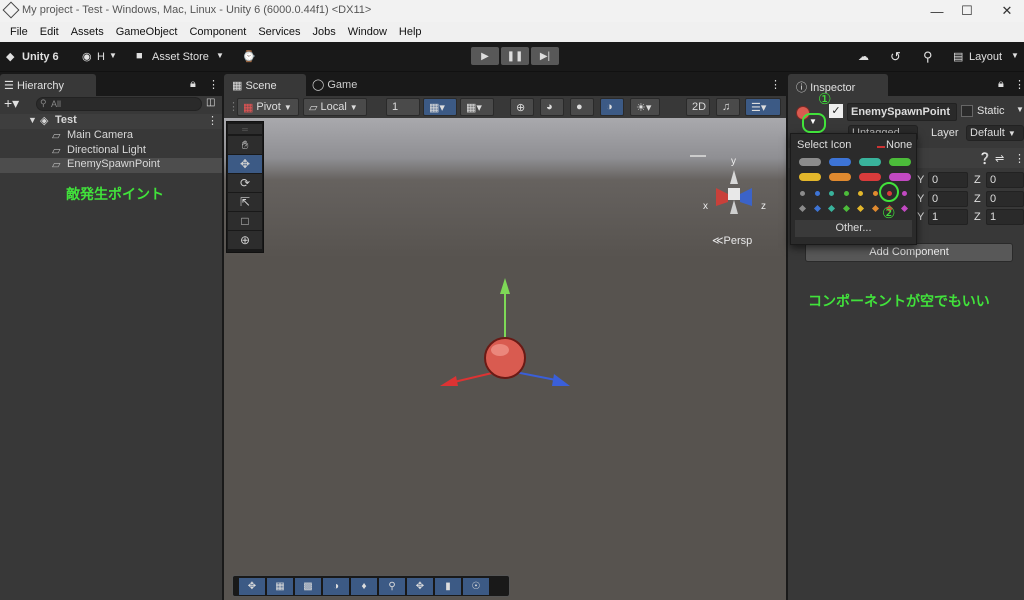  I want to click on grid-size-field: 1, so click(403, 107).